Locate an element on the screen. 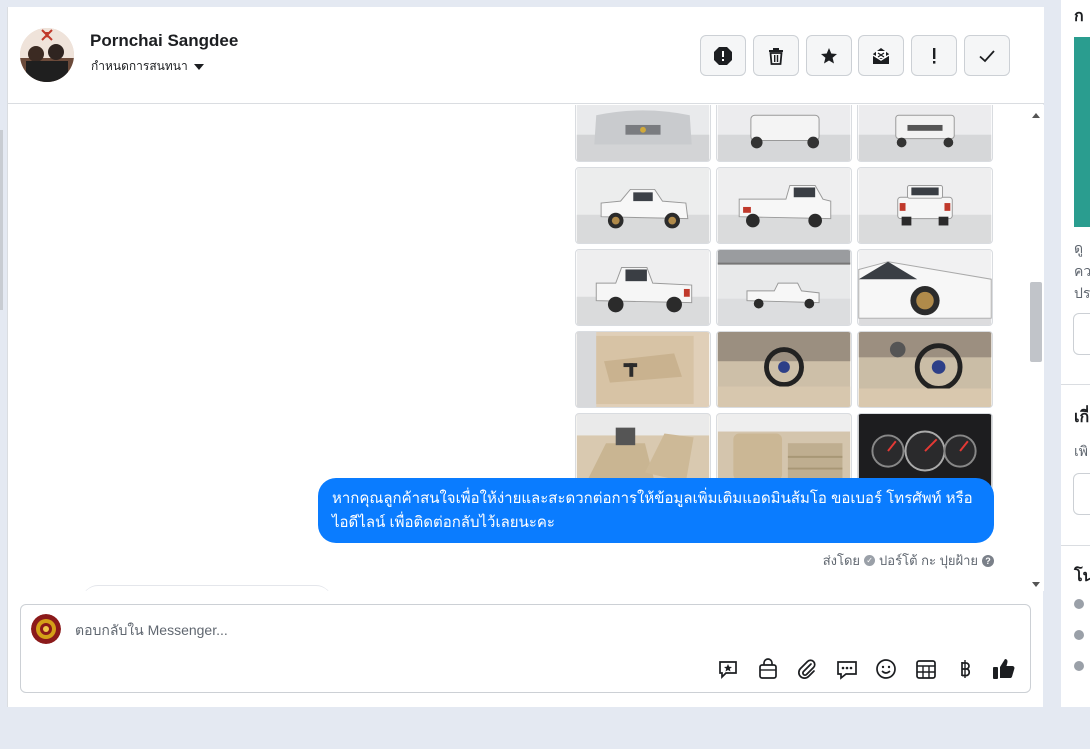  checkmark-icon is located at coordinates (987, 55).